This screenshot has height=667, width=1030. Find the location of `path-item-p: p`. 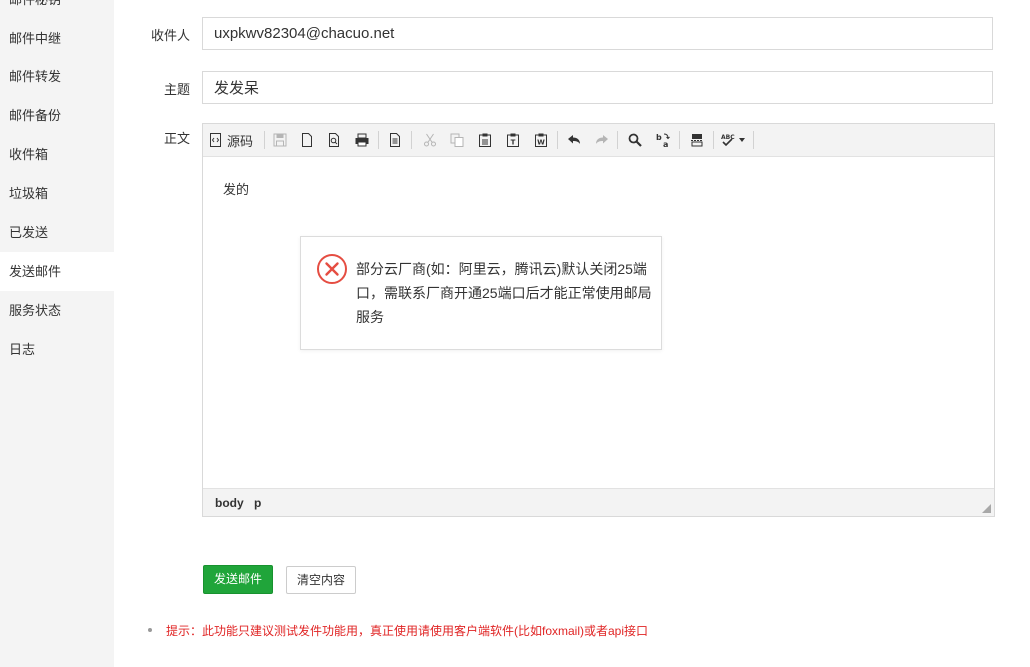

path-item-p: p is located at coordinates (257, 503).